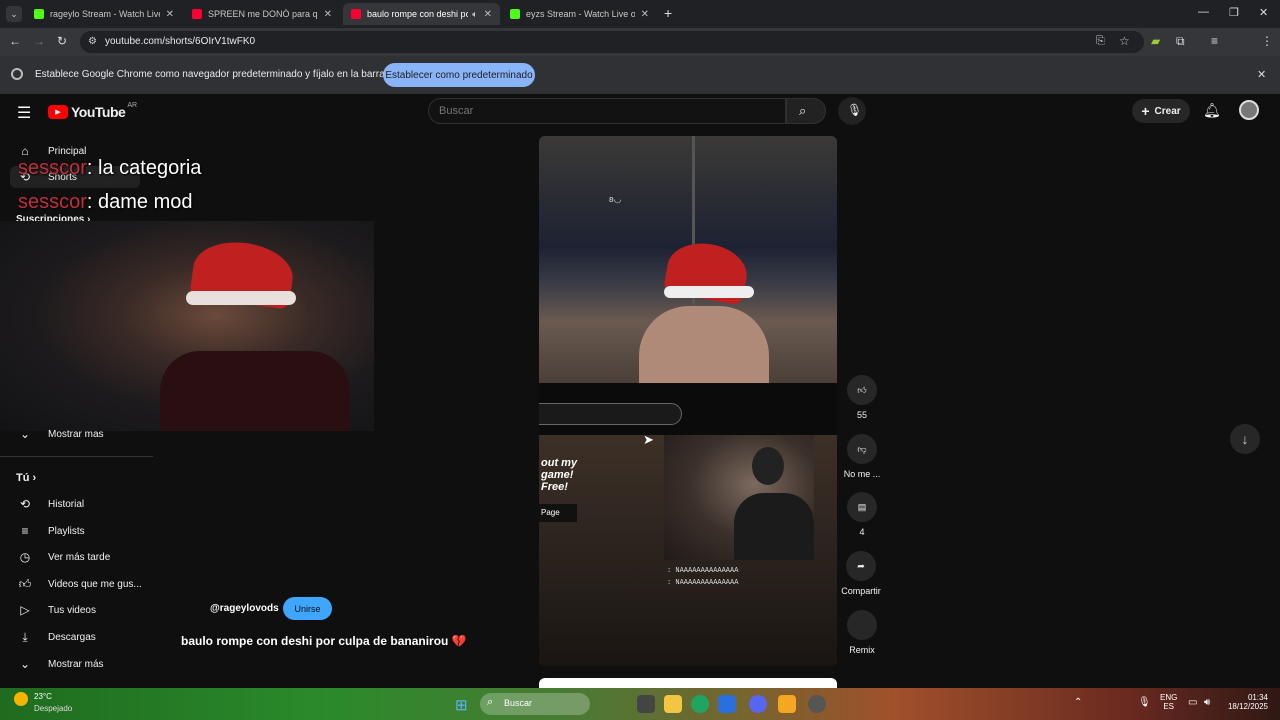  What do you see at coordinates (1245, 439) in the screenshot?
I see `next-short-button: ↓` at bounding box center [1245, 439].